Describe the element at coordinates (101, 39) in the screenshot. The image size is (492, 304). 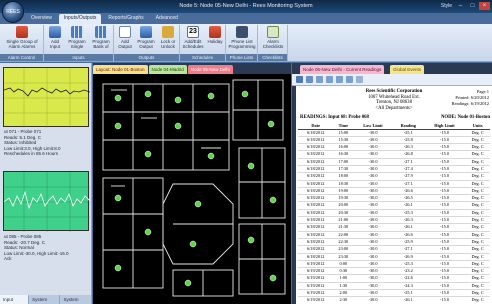
I see `program-bank-button: Program Bank of` at that location.